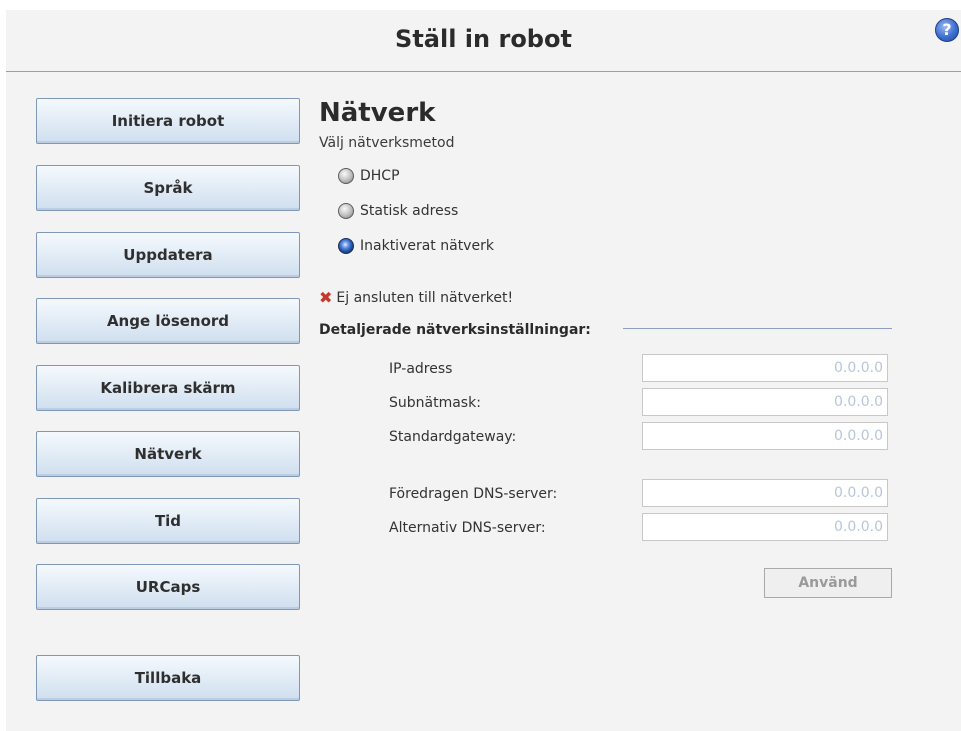 This screenshot has width=961, height=731. Describe the element at coordinates (421, 369) in the screenshot. I see `ip-address-label: IP-adress` at that location.